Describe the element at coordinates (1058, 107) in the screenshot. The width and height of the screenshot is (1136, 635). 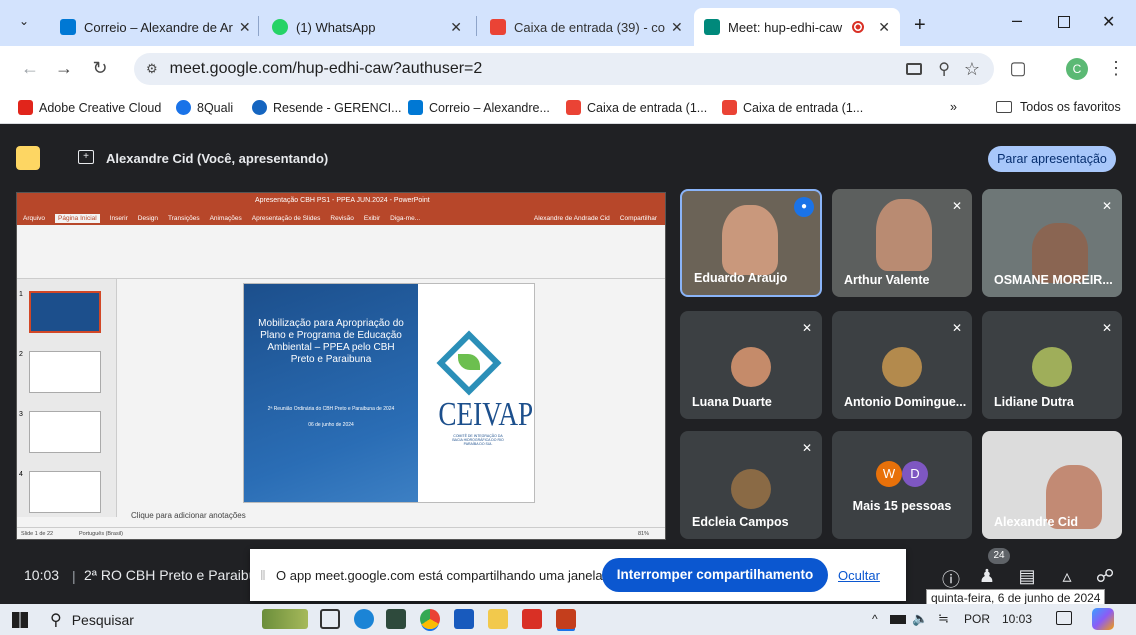
I see `all-bookmarks-button: Todos os favoritos` at that location.